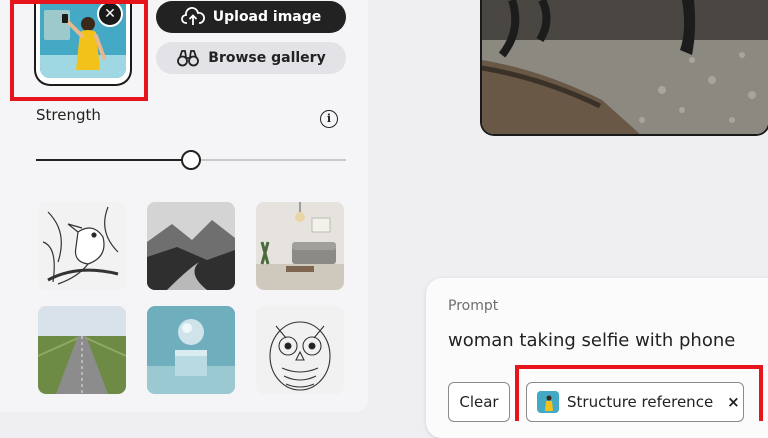  I want to click on upload-image-button: Upload image, so click(251, 17).